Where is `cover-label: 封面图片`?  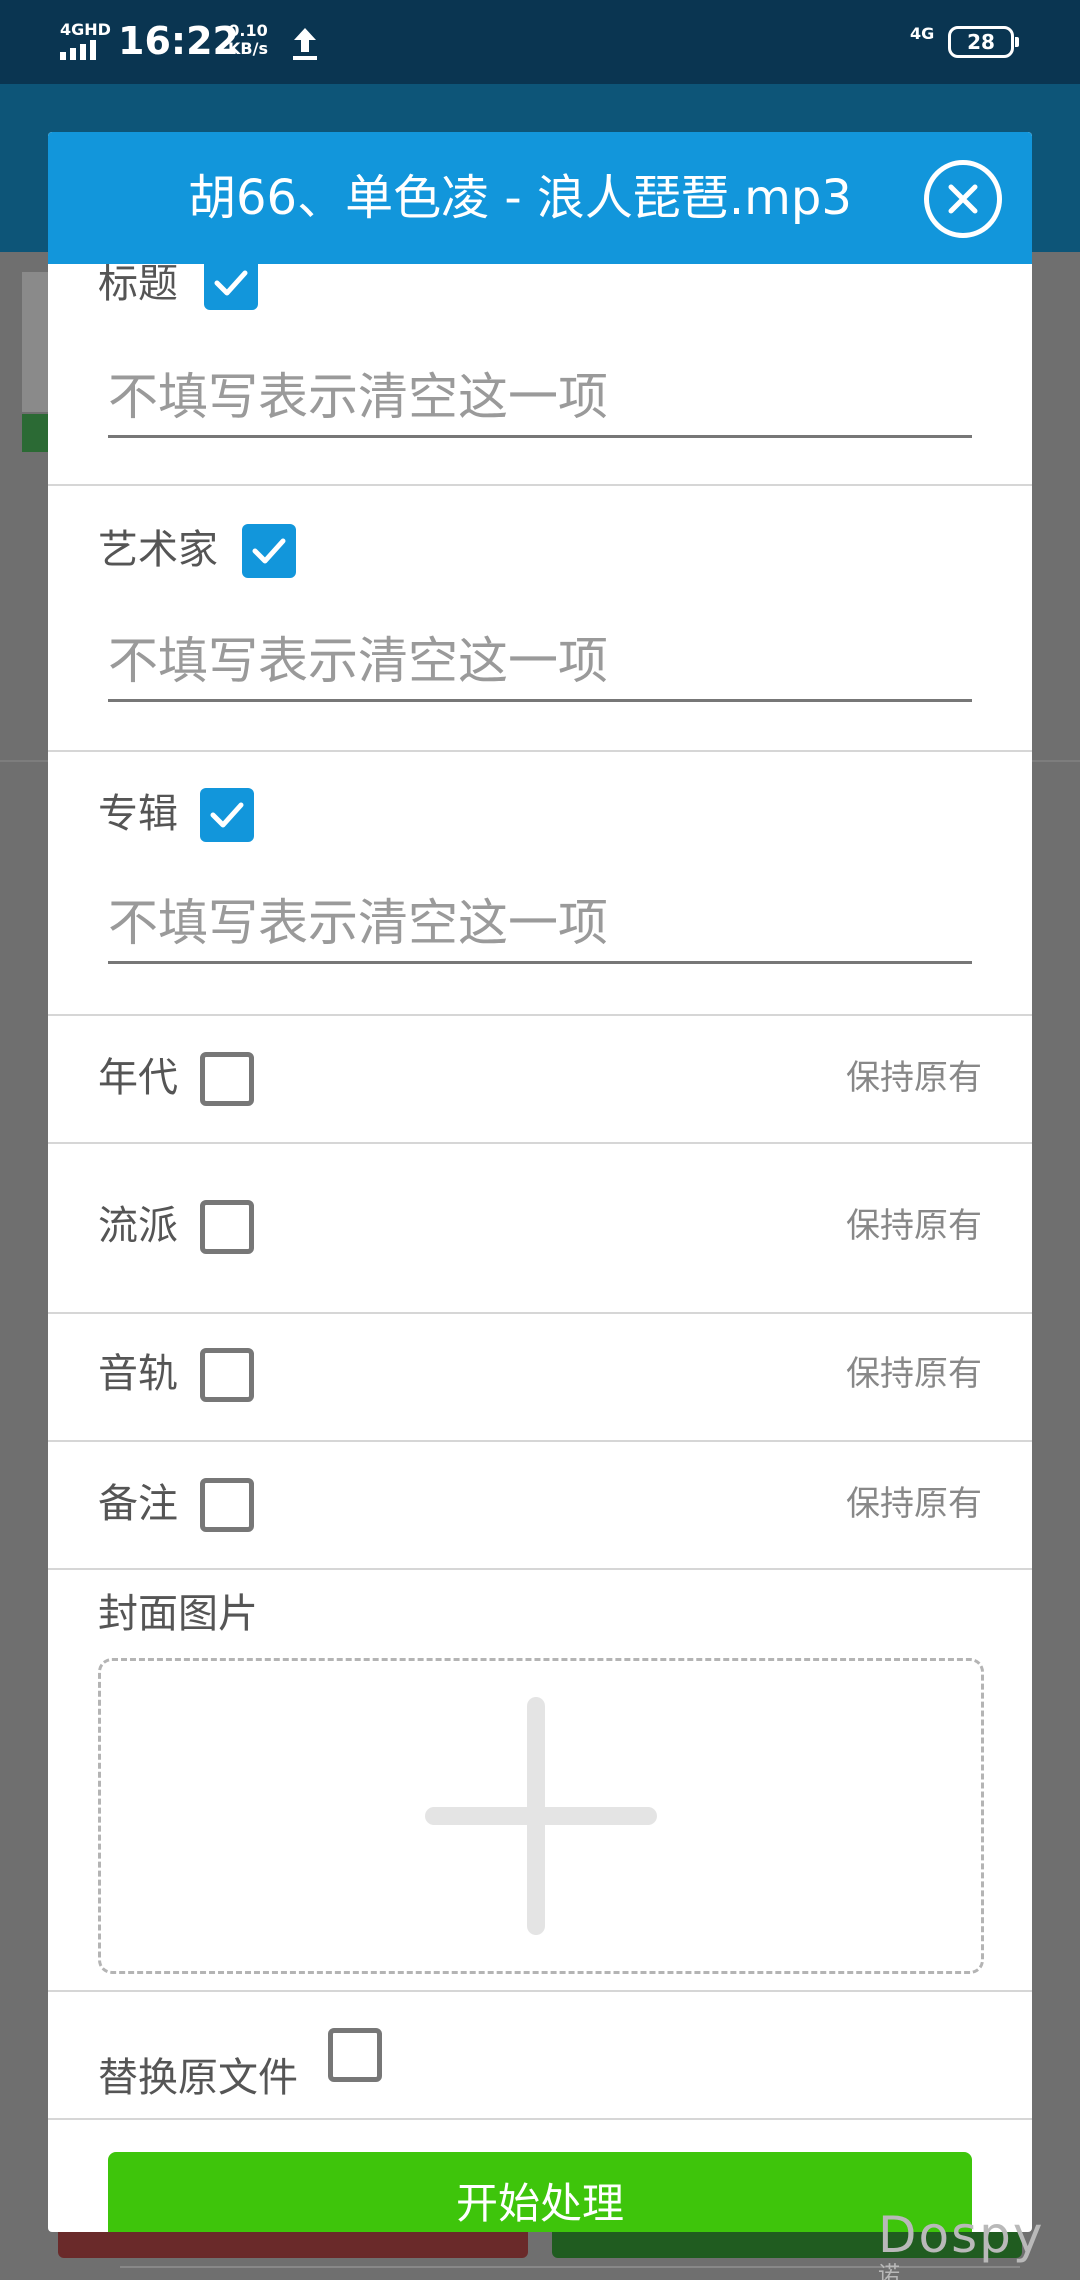 cover-label: 封面图片 is located at coordinates (178, 1614).